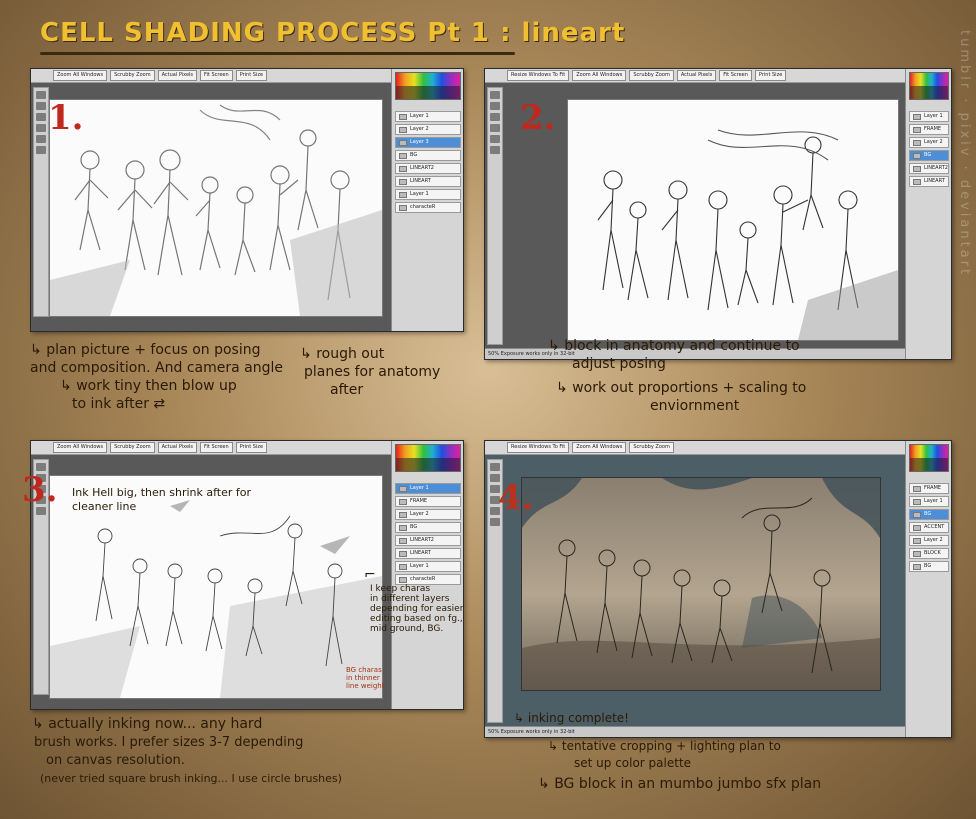 The width and height of the screenshot is (976, 819). Describe the element at coordinates (928, 589) in the screenshot. I see `right-panels: FRAME Layer 1 BG ACCENT Layer 2 BLOCK BG` at that location.